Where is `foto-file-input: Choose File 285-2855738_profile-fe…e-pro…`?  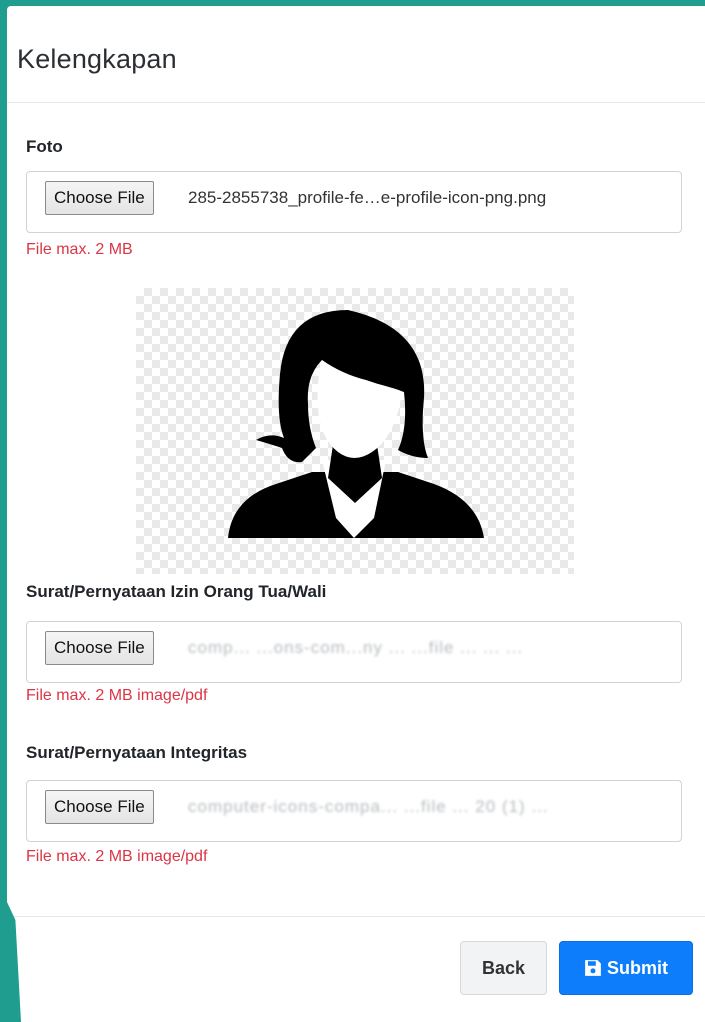 foto-file-input: Choose File 285-2855738_profile-fe…e-pro… is located at coordinates (354, 202).